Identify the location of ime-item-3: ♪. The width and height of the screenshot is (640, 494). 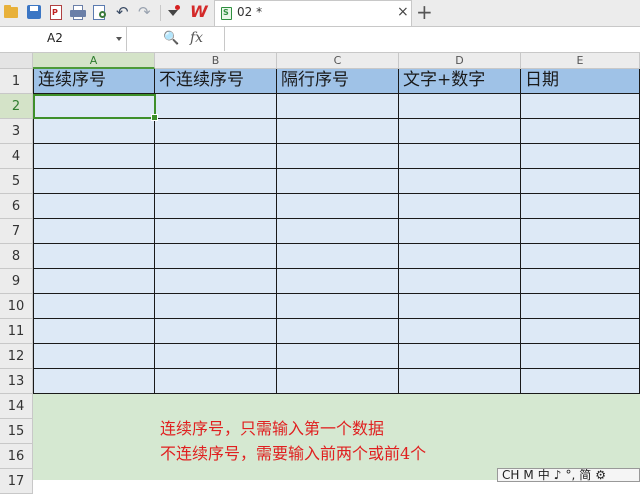
(558, 475).